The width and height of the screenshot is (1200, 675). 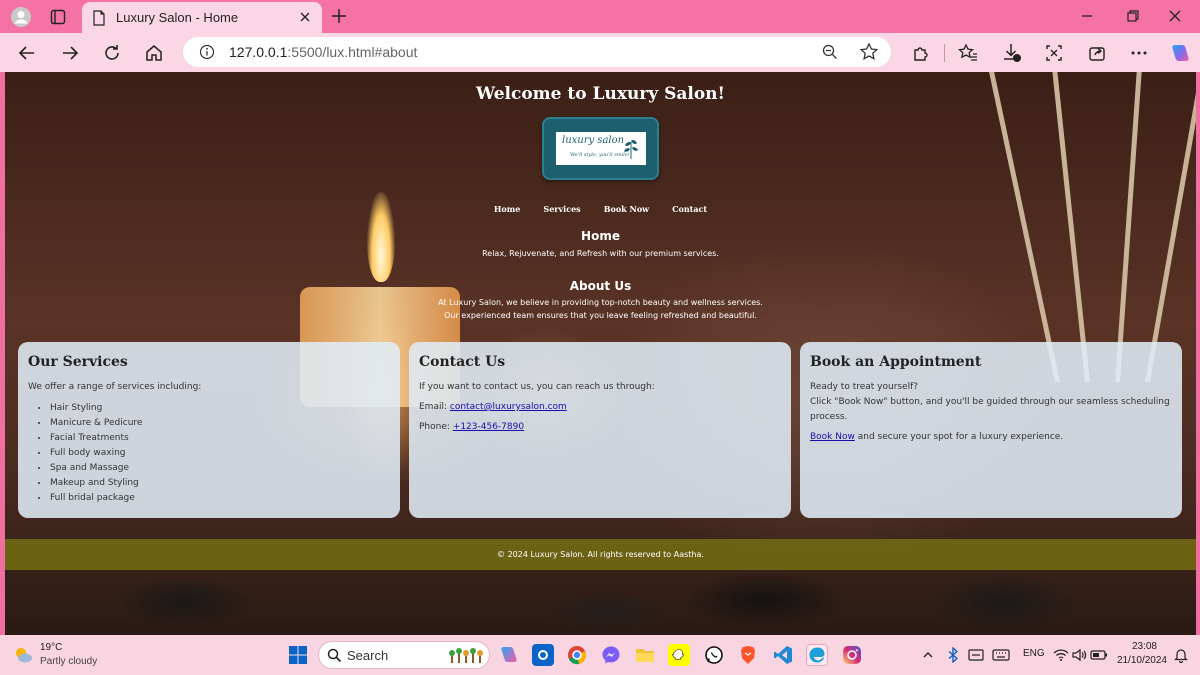 I want to click on email-link: contact@luxurysalon.com, so click(x=508, y=407).